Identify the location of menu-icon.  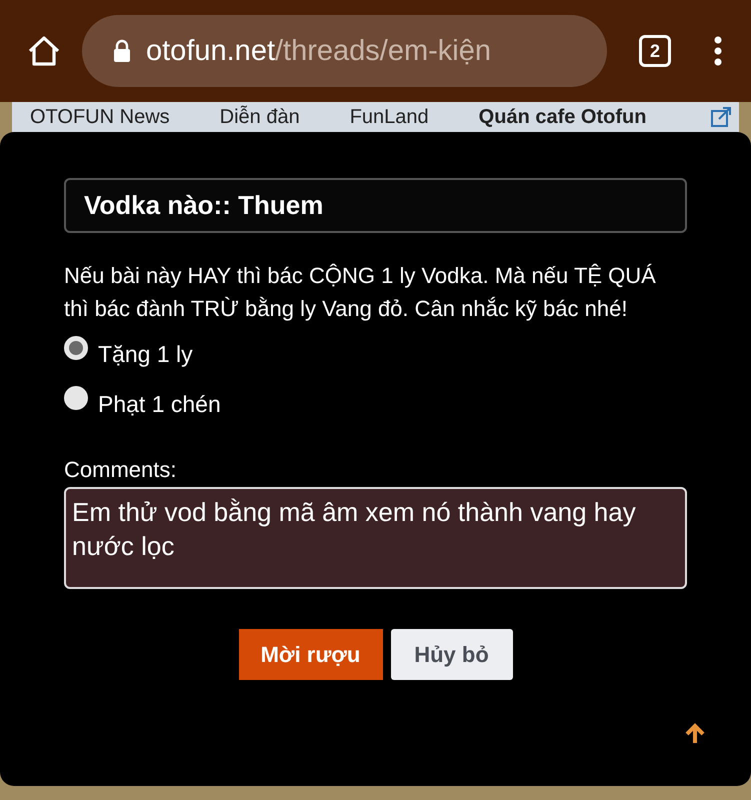
(718, 51).